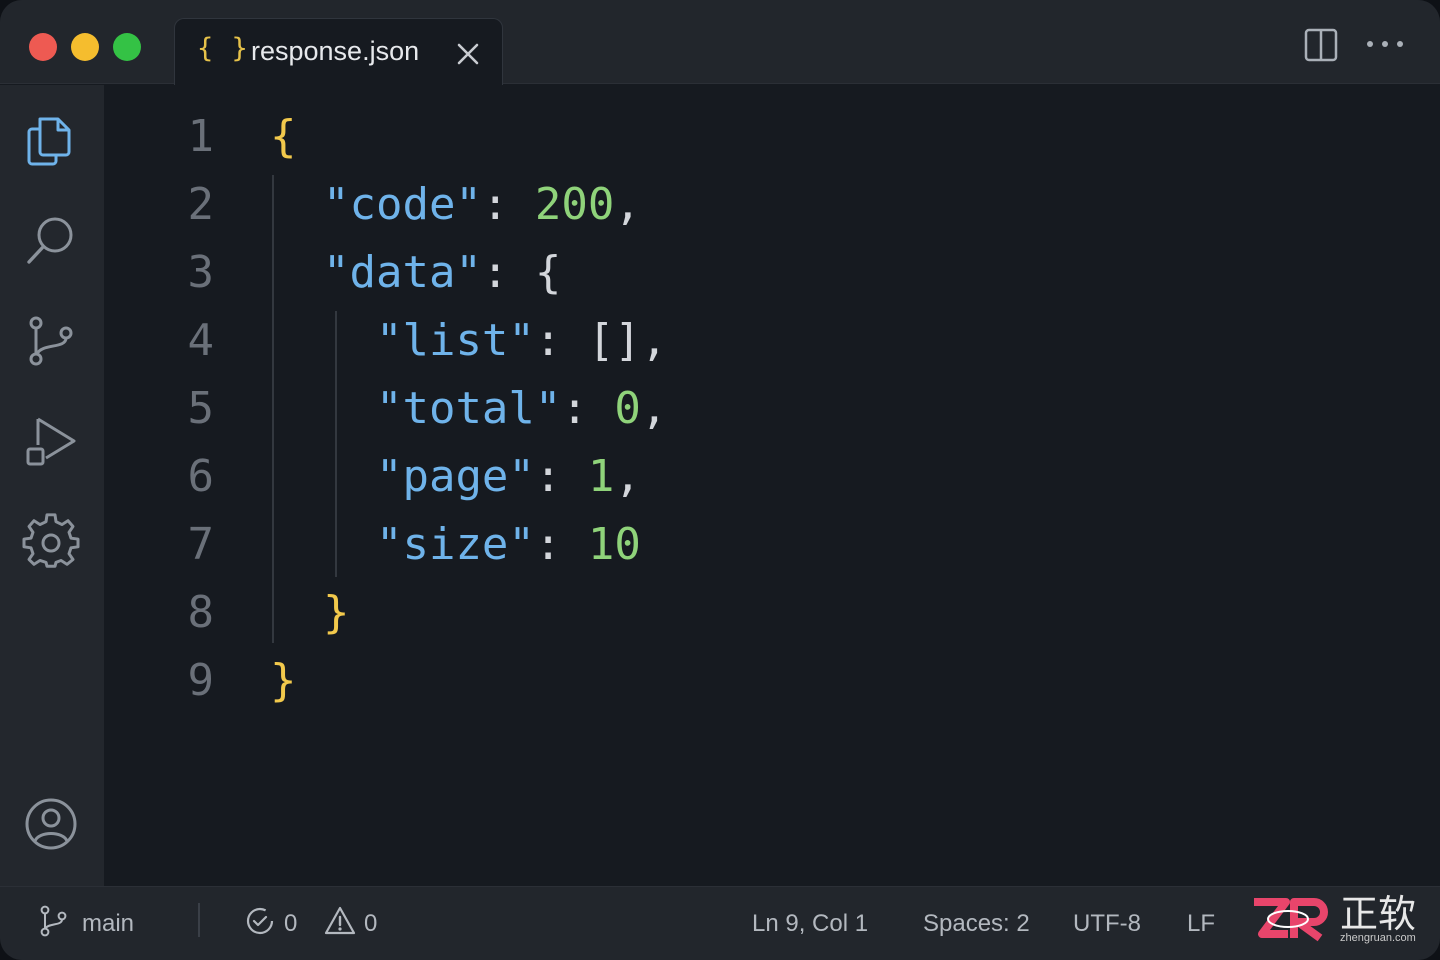  Describe the element at coordinates (223, 48) in the screenshot. I see `json-braces-icon: { }` at that location.